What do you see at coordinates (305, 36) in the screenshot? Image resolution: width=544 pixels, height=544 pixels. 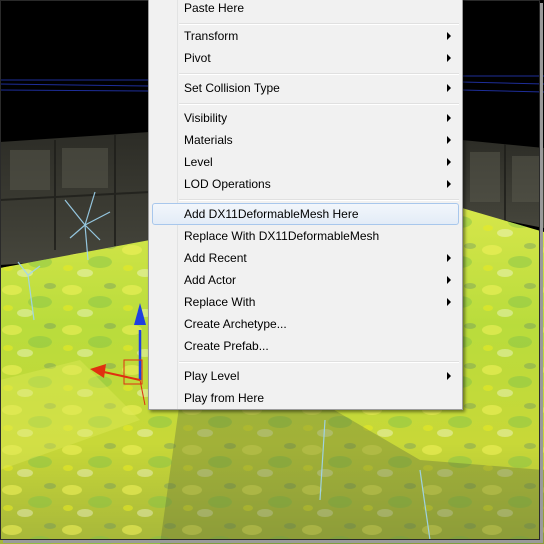 I see `menu-item-transform: Transform` at bounding box center [305, 36].